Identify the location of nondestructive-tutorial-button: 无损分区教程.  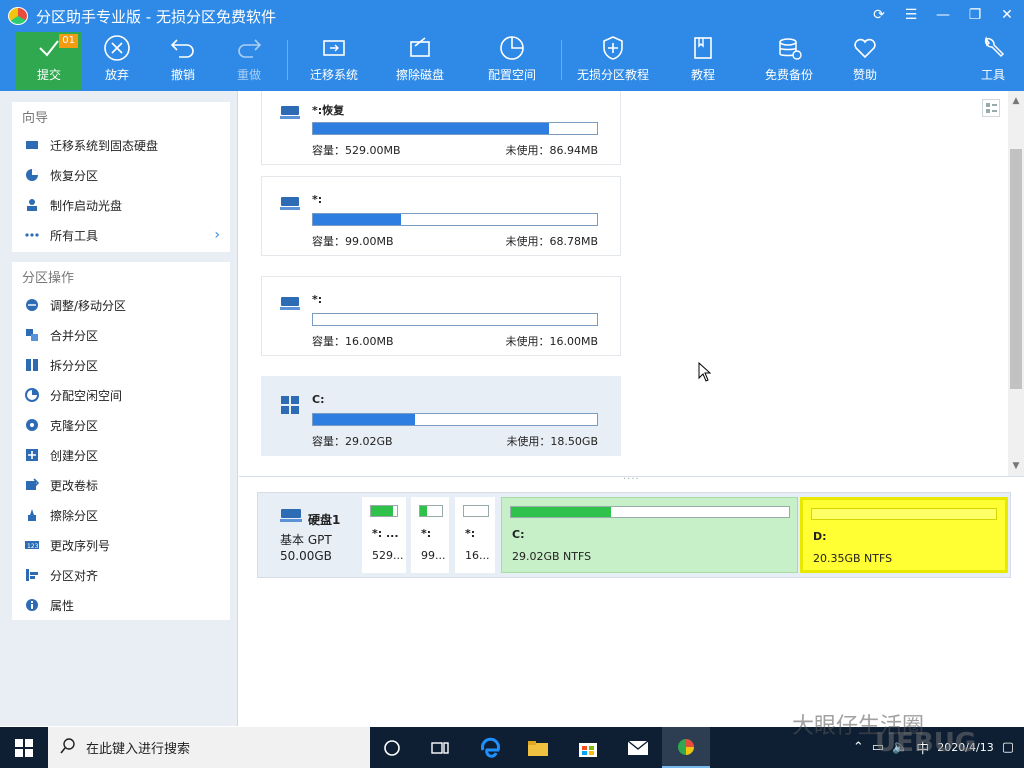
(613, 61).